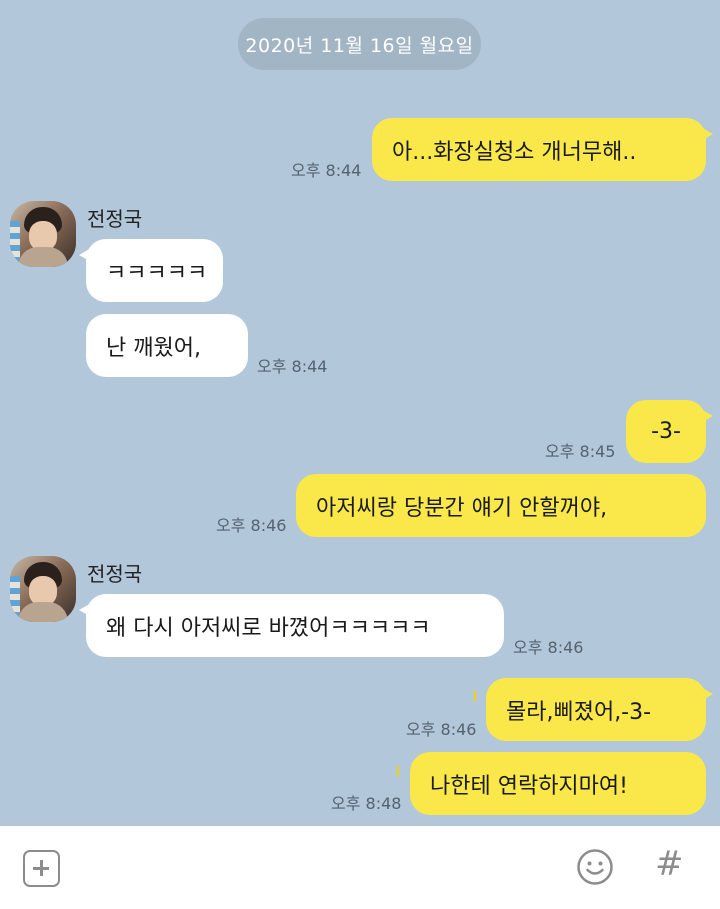 This screenshot has width=720, height=909. Describe the element at coordinates (669, 431) in the screenshot. I see `message-bubble-sent: -3-` at that location.